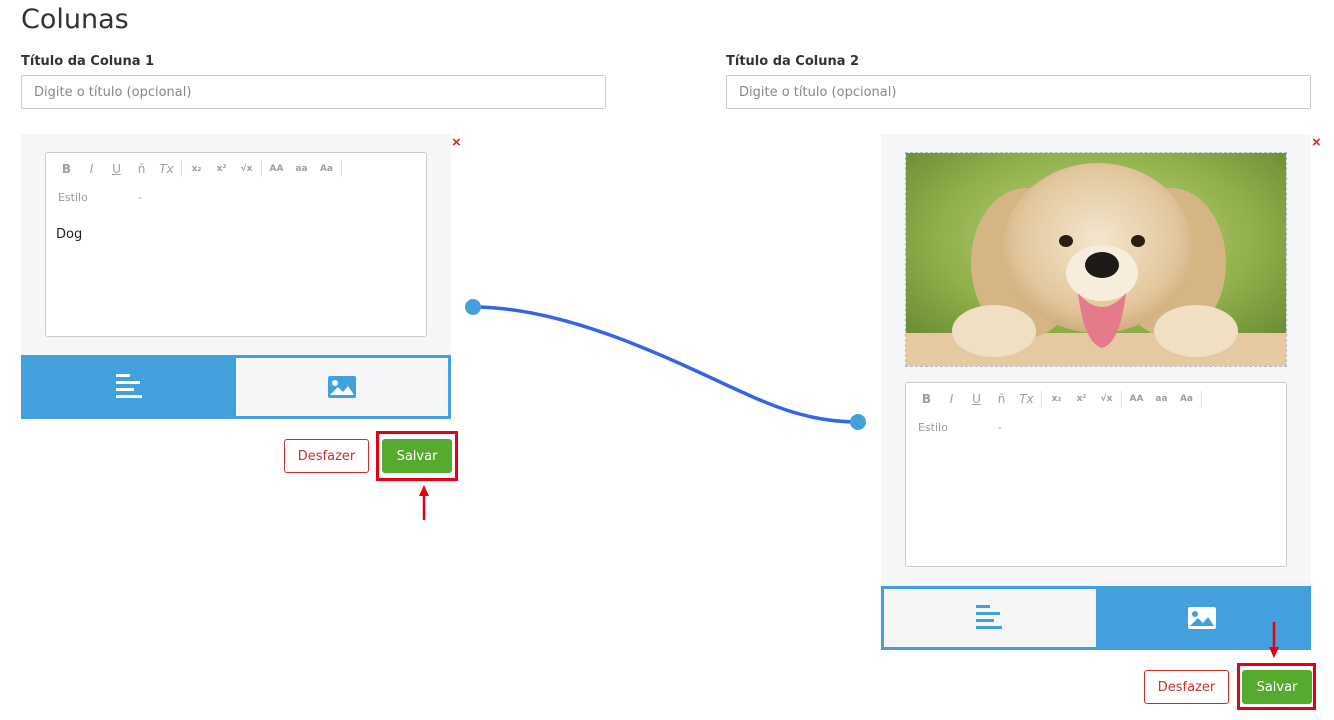  What do you see at coordinates (88, 61) in the screenshot?
I see `column1-title-label: Título da Coluna 1` at bounding box center [88, 61].